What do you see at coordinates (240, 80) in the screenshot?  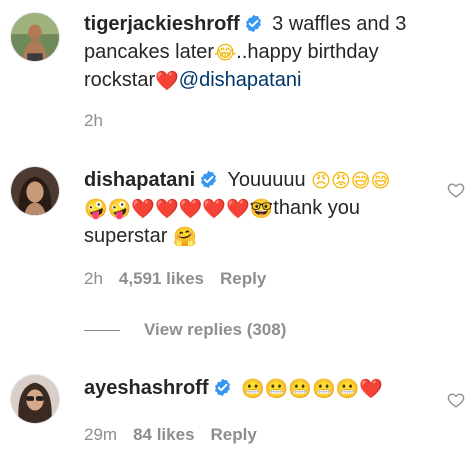 I see `mention-link: @dishapatani` at bounding box center [240, 80].